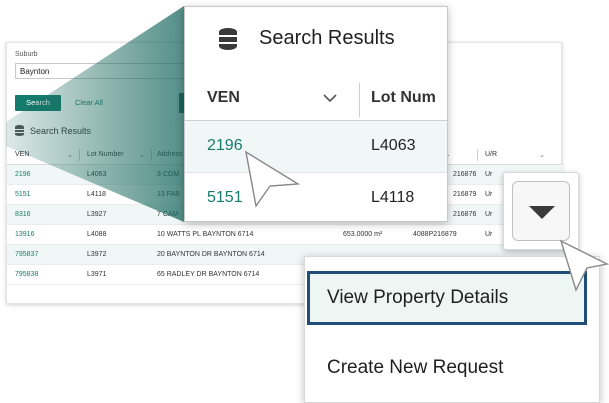  Describe the element at coordinates (491, 154) in the screenshot. I see `col-ur: U/R` at that location.